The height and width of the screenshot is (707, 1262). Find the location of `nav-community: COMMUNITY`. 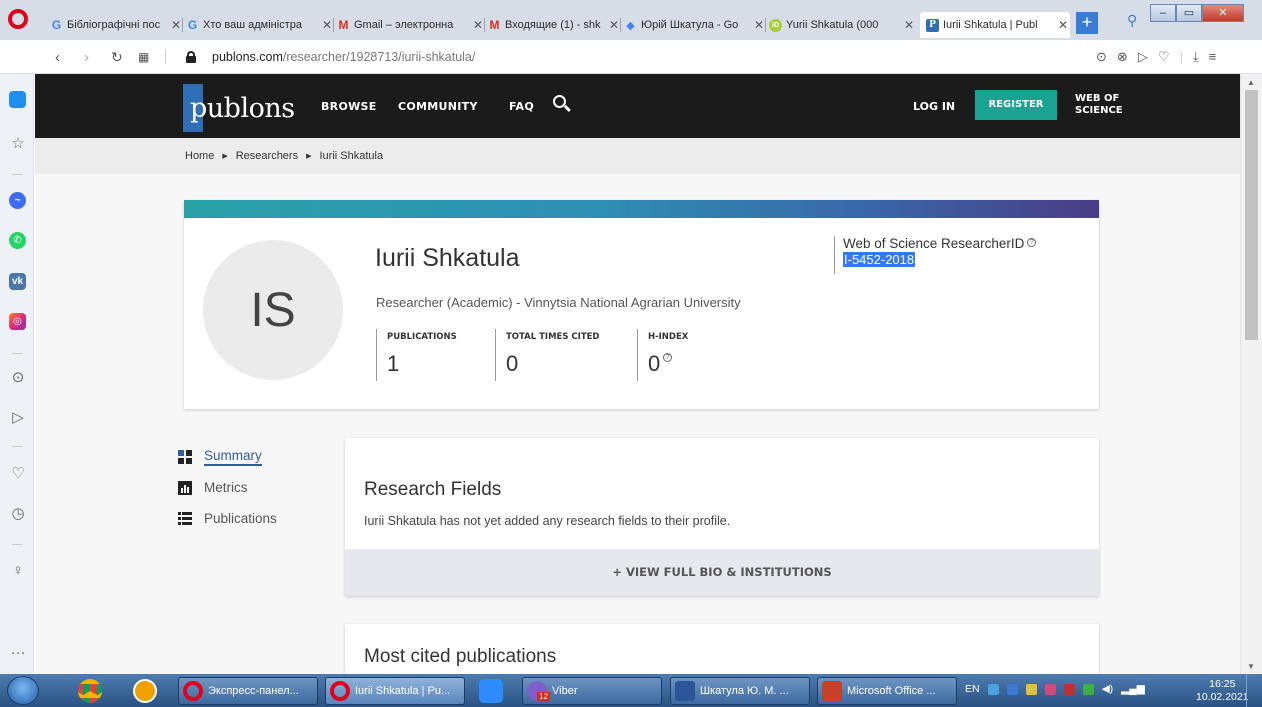

nav-community: COMMUNITY is located at coordinates (438, 106).